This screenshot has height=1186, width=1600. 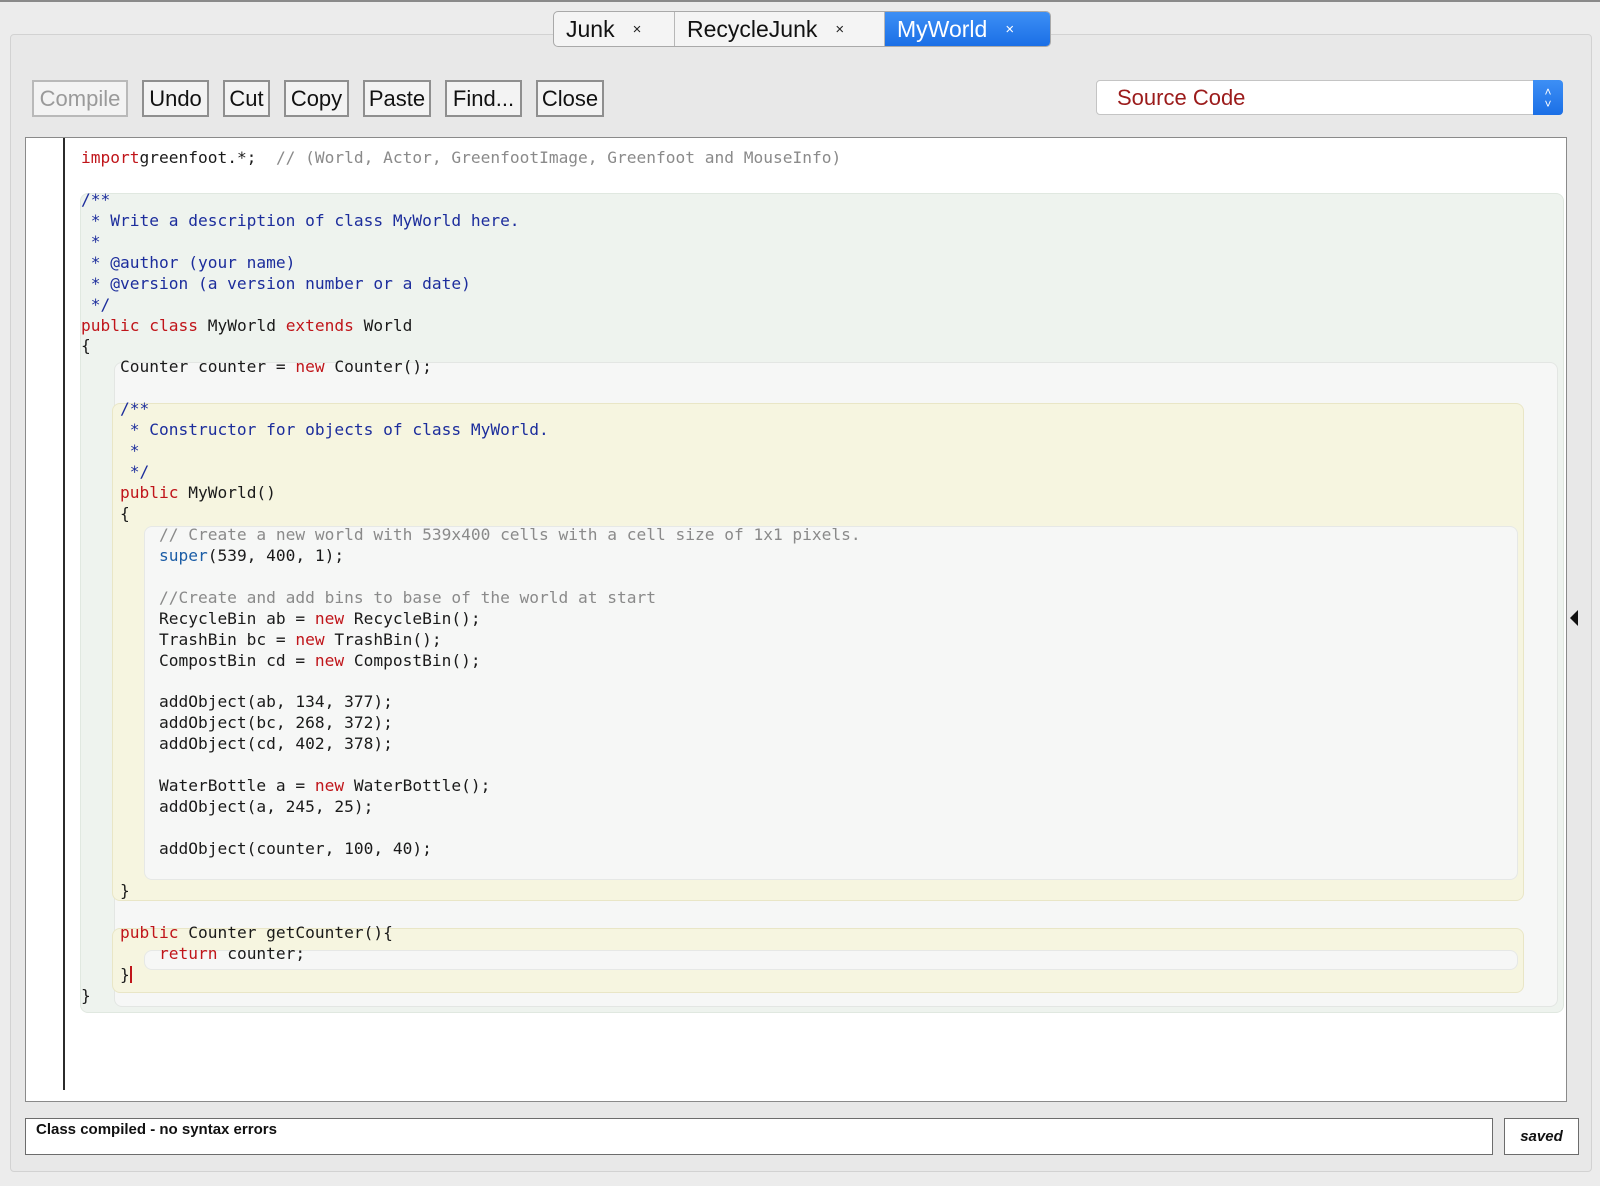 What do you see at coordinates (193, 262) in the screenshot?
I see `code-token: * @author (your name)` at bounding box center [193, 262].